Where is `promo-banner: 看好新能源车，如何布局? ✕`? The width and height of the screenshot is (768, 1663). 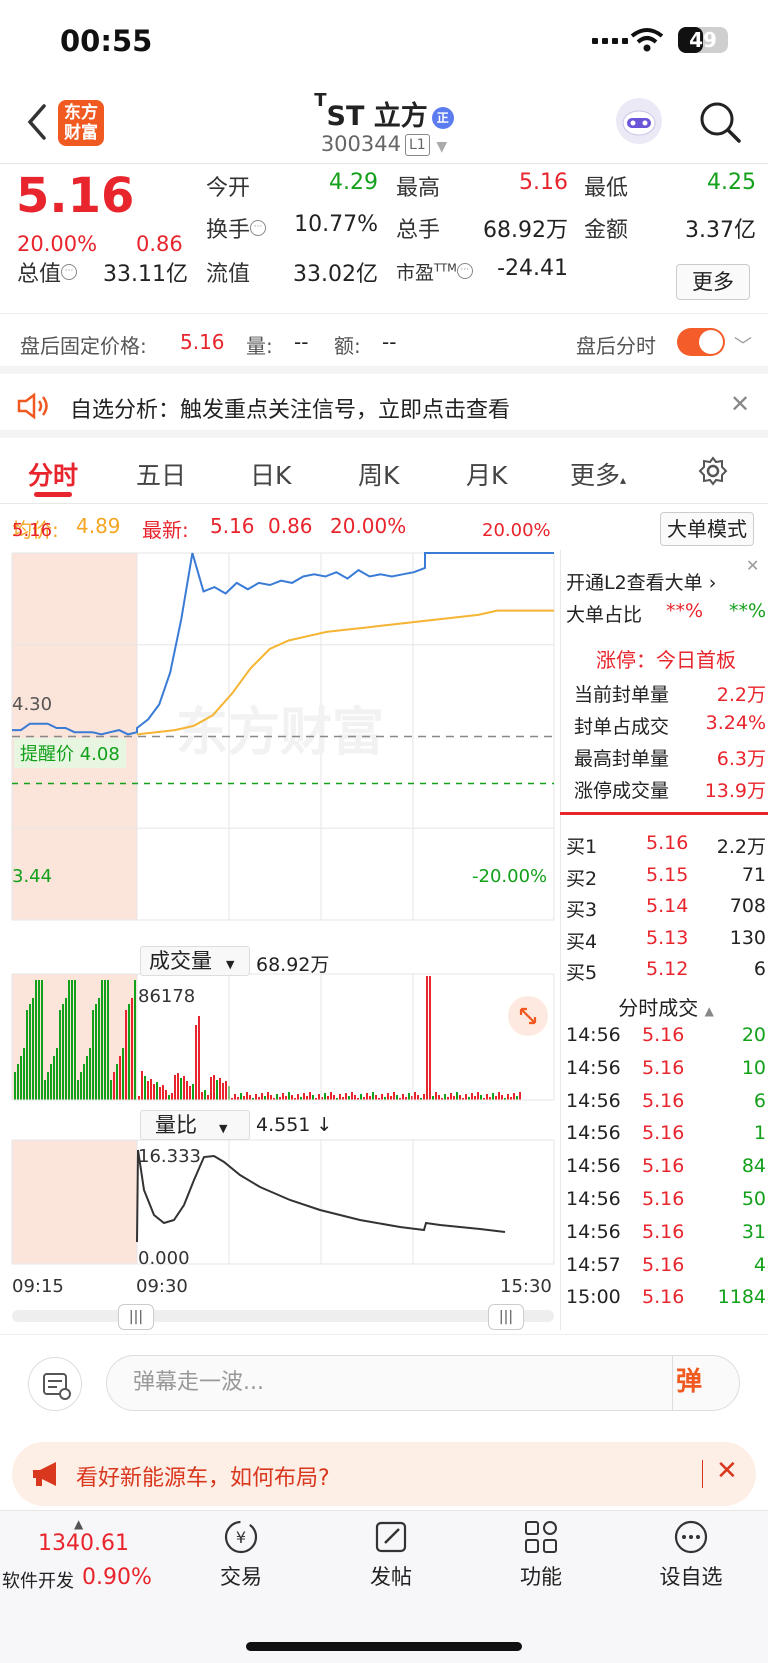 promo-banner: 看好新能源车，如何布局? ✕ is located at coordinates (384, 1474).